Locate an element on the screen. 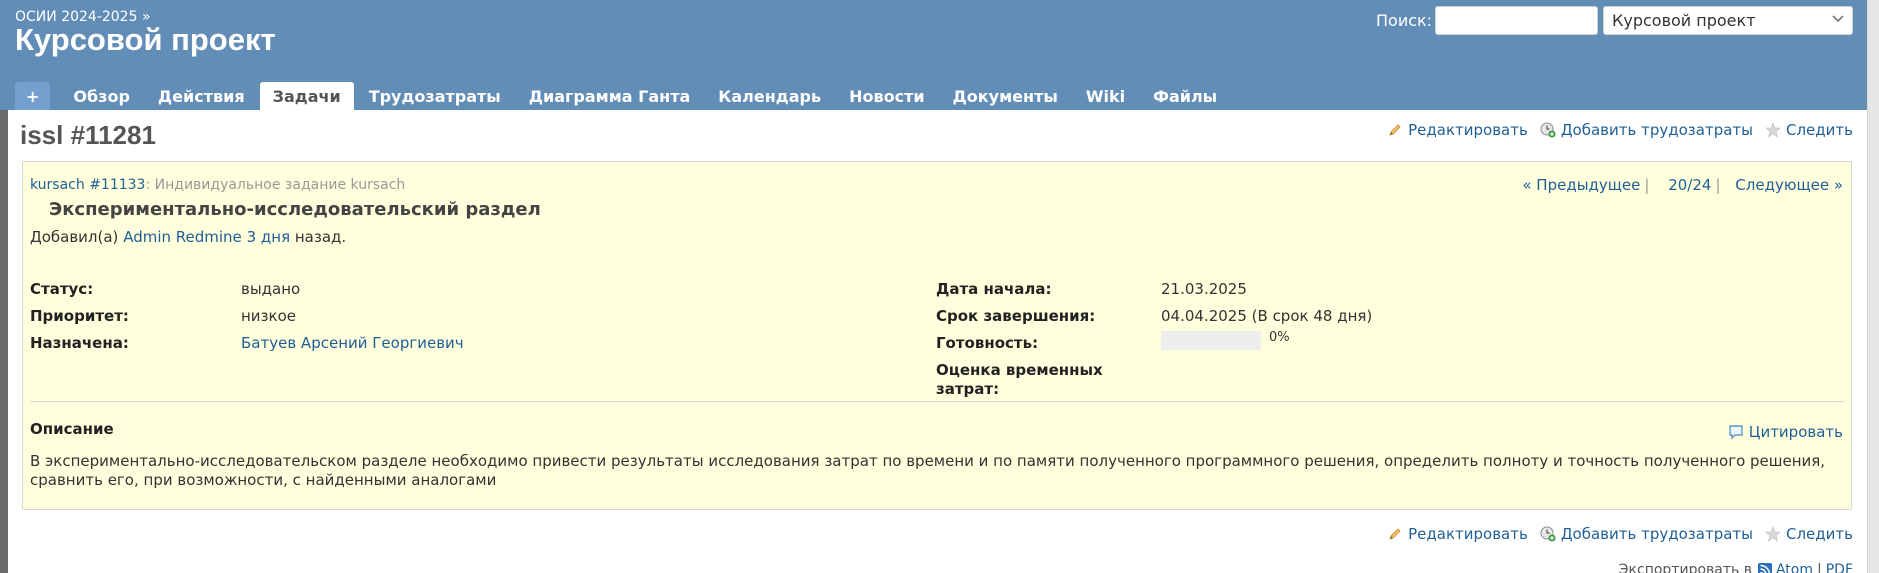  export-links: Экспортировать в Atom | PDF is located at coordinates (1734, 567).